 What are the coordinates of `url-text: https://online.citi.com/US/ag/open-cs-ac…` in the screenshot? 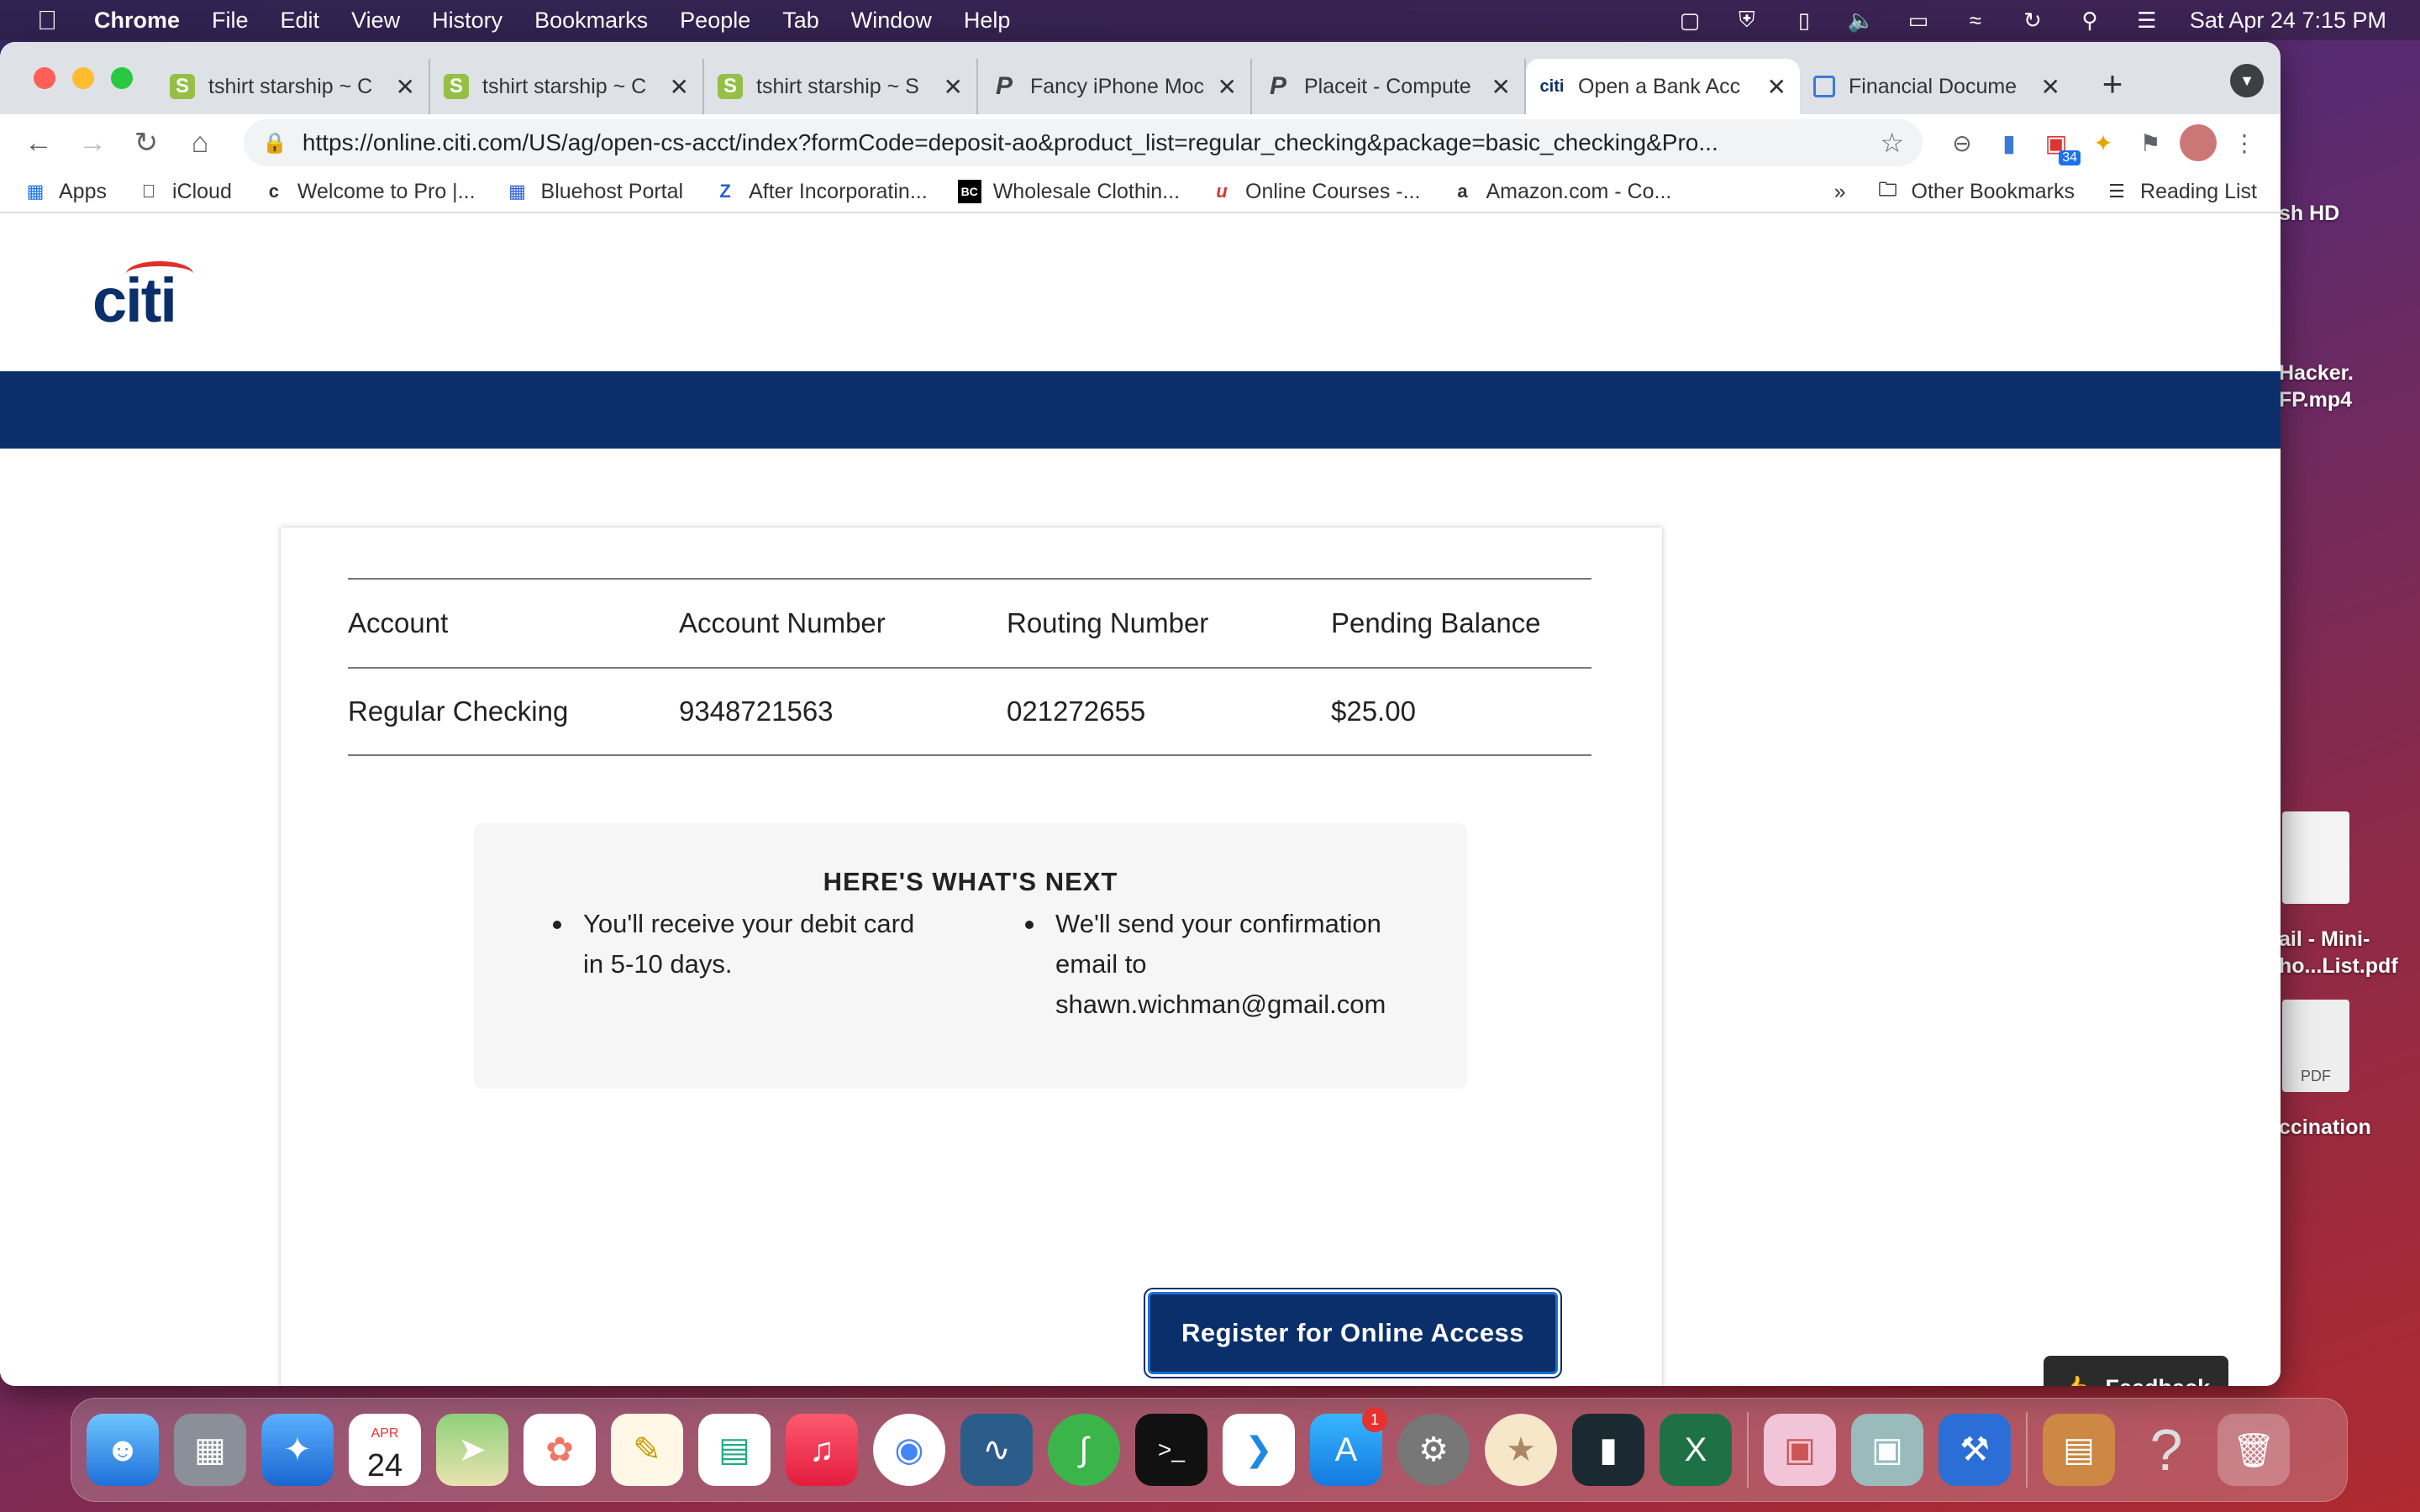 It's located at (1086, 142).